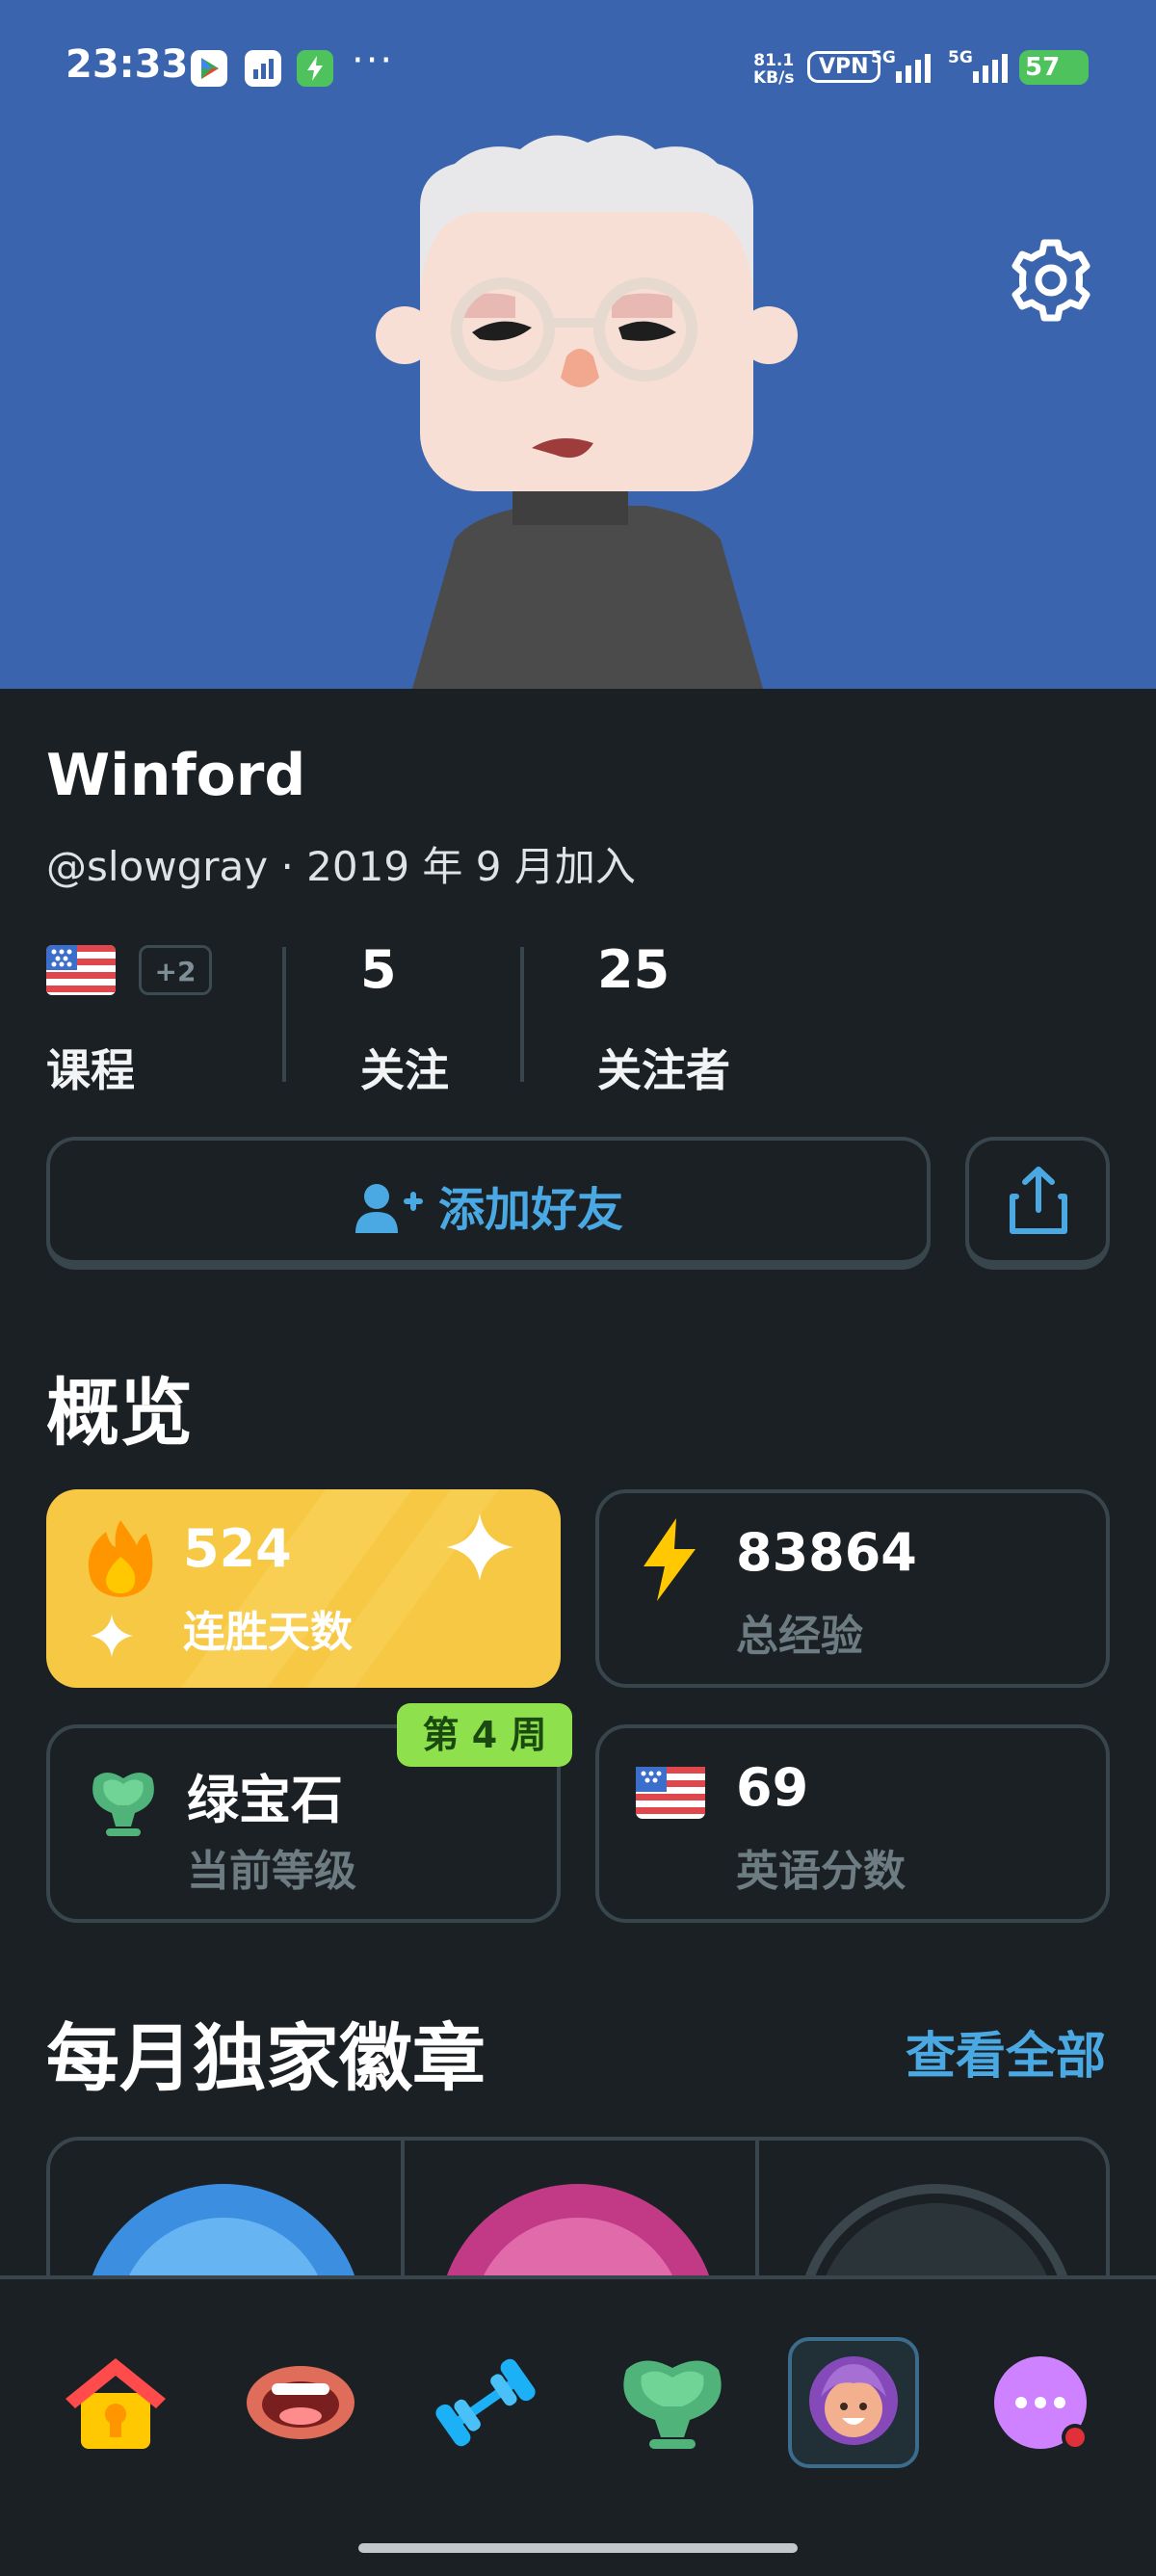  I want to click on followers-count: 25, so click(633, 970).